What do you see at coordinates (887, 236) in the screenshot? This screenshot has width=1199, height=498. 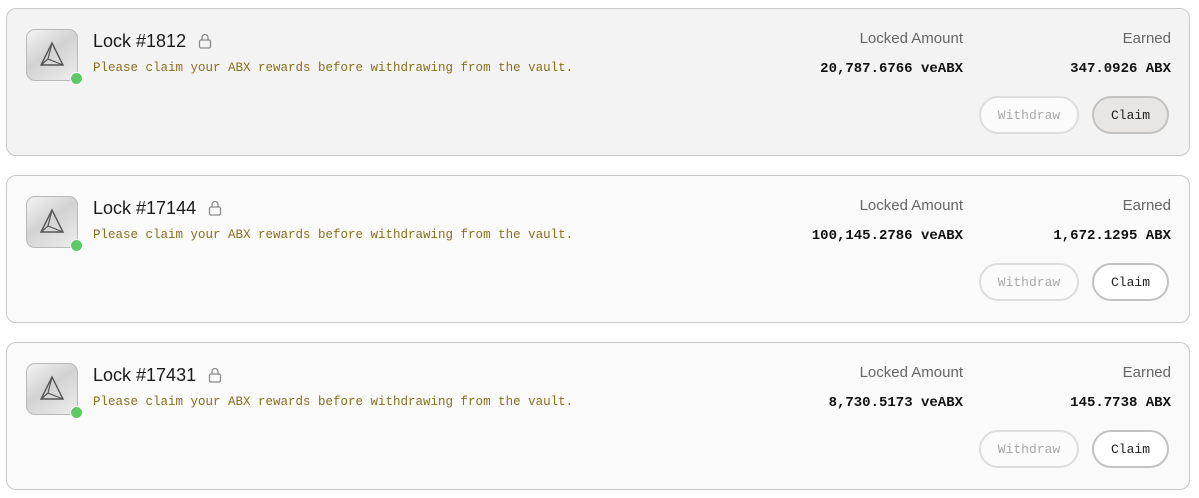 I see `locked-amount-value: 100,145.2786 veABX` at bounding box center [887, 236].